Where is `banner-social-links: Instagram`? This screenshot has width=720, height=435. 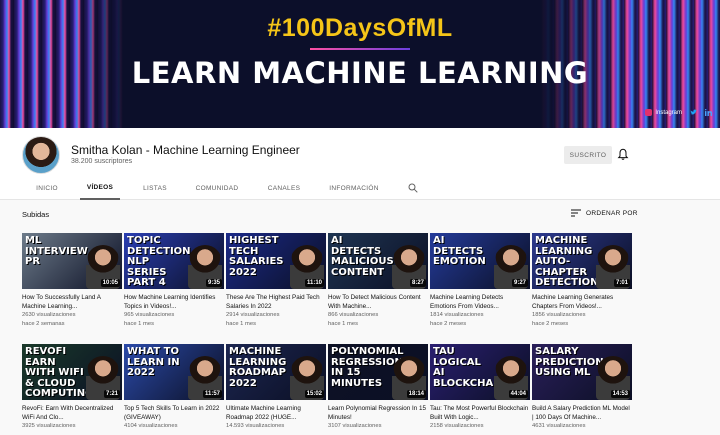
banner-social-links: Instagram is located at coordinates (678, 112).